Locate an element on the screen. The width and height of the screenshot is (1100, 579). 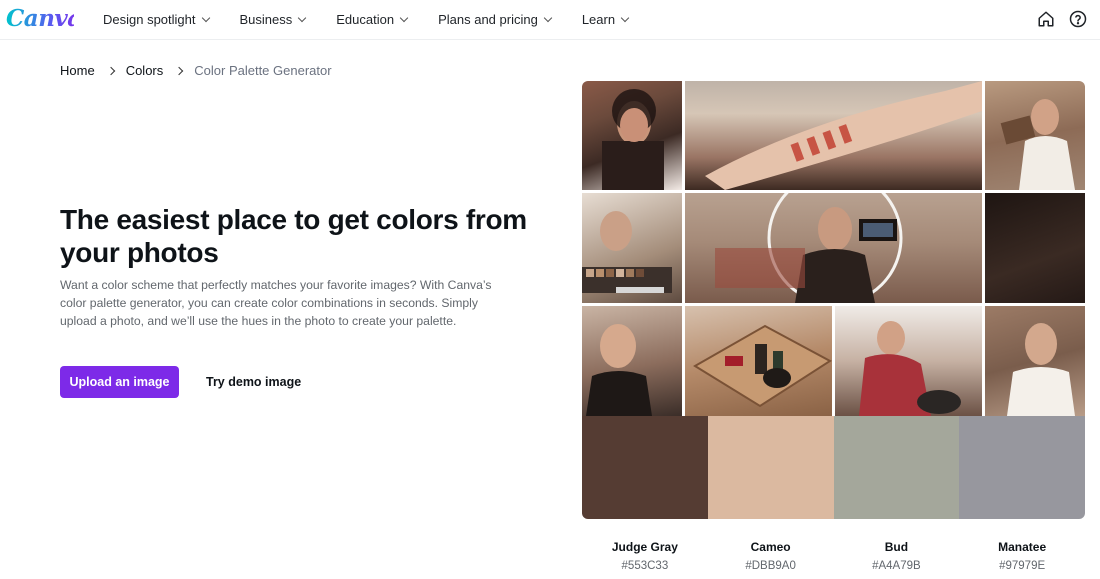
nav-label: Learn is located at coordinates (598, 19).